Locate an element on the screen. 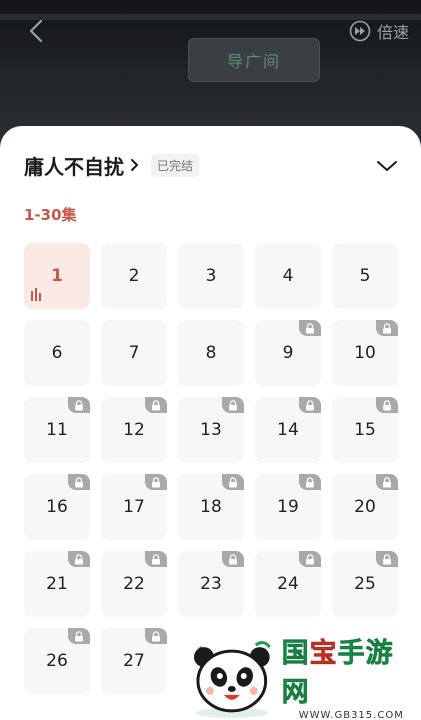 The height and width of the screenshot is (720, 421). watermark-text: 国宝手游网 WWW.GB315.COM is located at coordinates (351, 675).